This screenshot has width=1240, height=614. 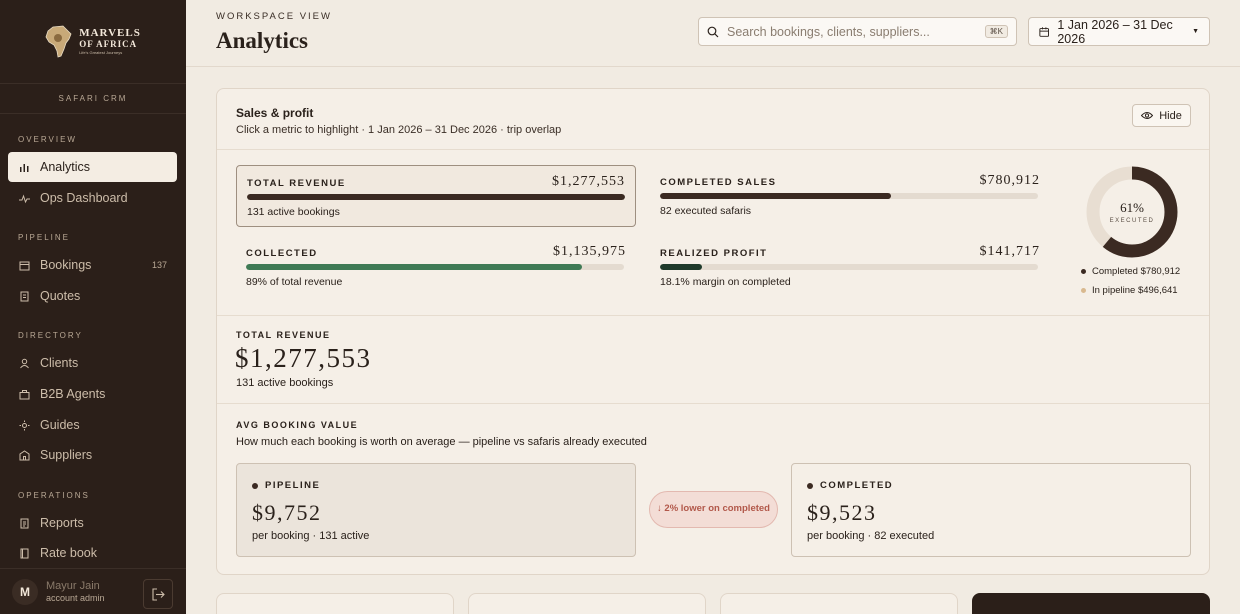 I want to click on sidebar-item-label: Quotes, so click(x=60, y=296).